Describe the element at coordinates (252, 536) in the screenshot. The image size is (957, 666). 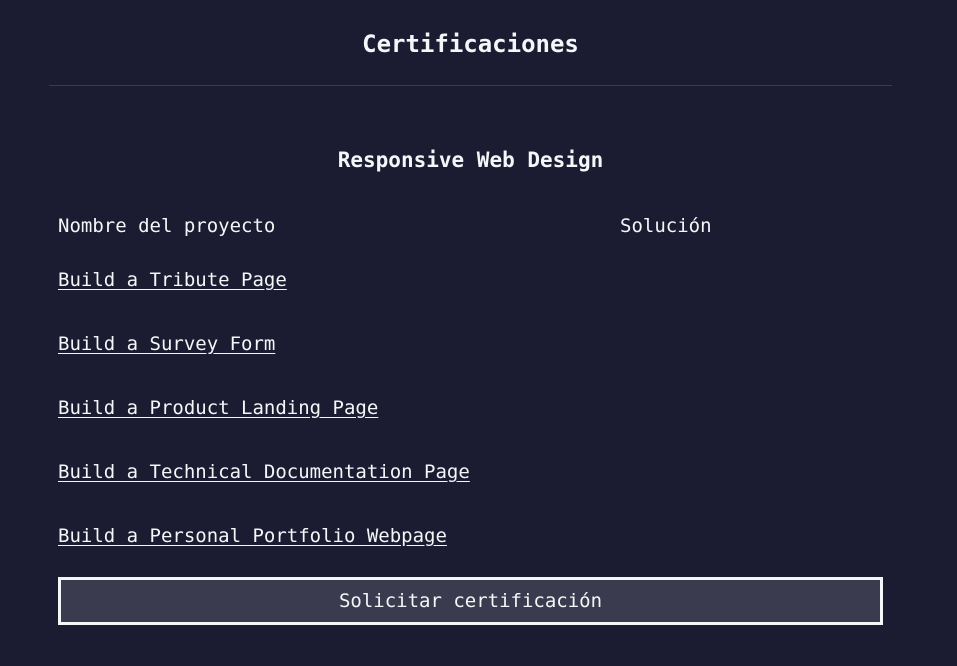
I see `project-link-personal-portfolio-webpage: Build a Personal Portfolio Webpage` at that location.